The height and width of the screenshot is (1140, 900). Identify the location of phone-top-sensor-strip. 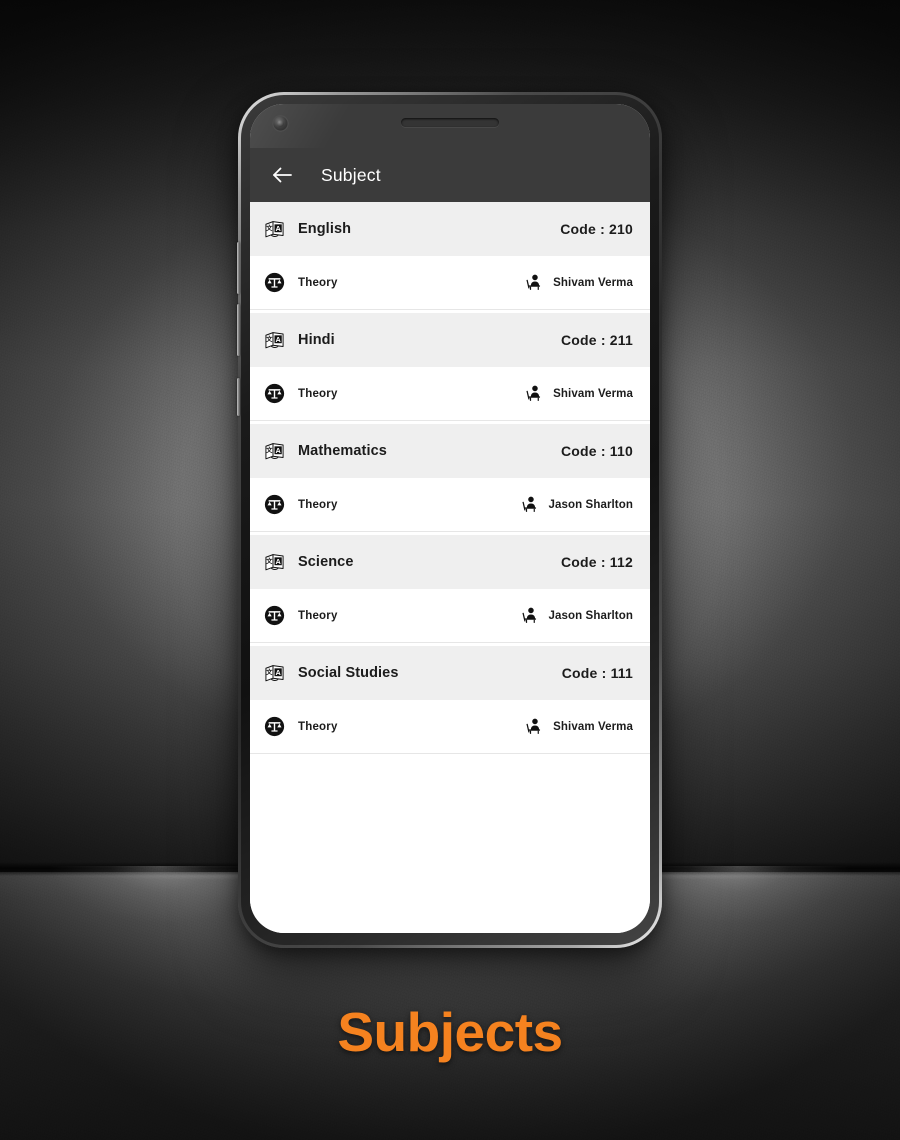
(450, 126).